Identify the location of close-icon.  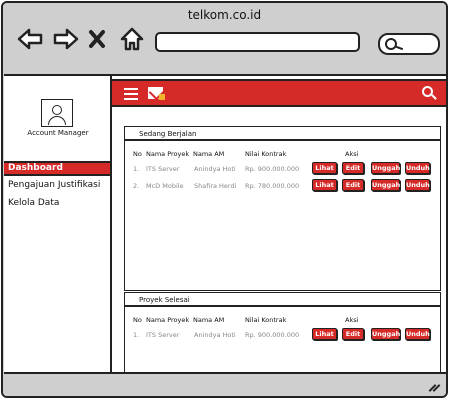
(97, 39).